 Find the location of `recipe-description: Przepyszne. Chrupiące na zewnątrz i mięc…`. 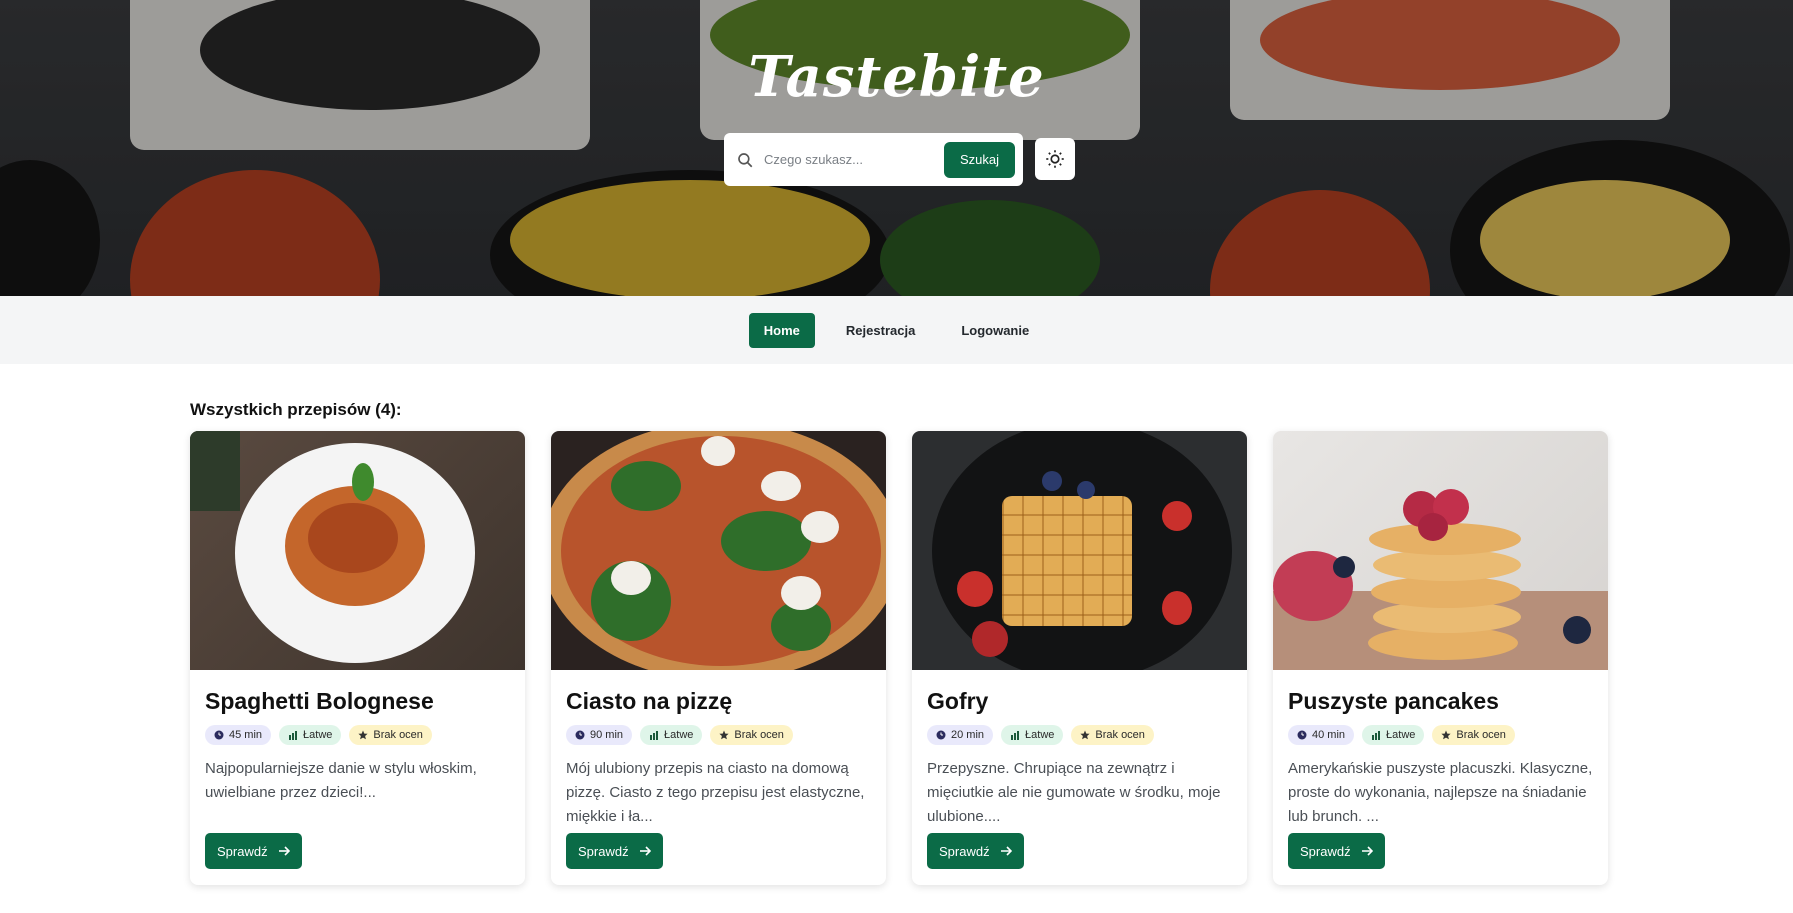

recipe-description: Przepyszne. Chrupiące na zewnątrz i mięc… is located at coordinates (1074, 792).